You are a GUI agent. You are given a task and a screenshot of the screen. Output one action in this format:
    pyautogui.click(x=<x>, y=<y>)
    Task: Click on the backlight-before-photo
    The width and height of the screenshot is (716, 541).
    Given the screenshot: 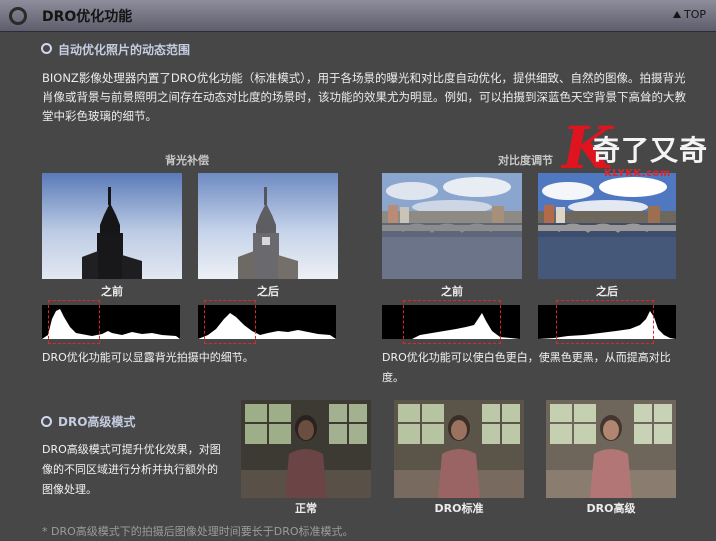 What is the action you would take?
    pyautogui.click(x=112, y=226)
    